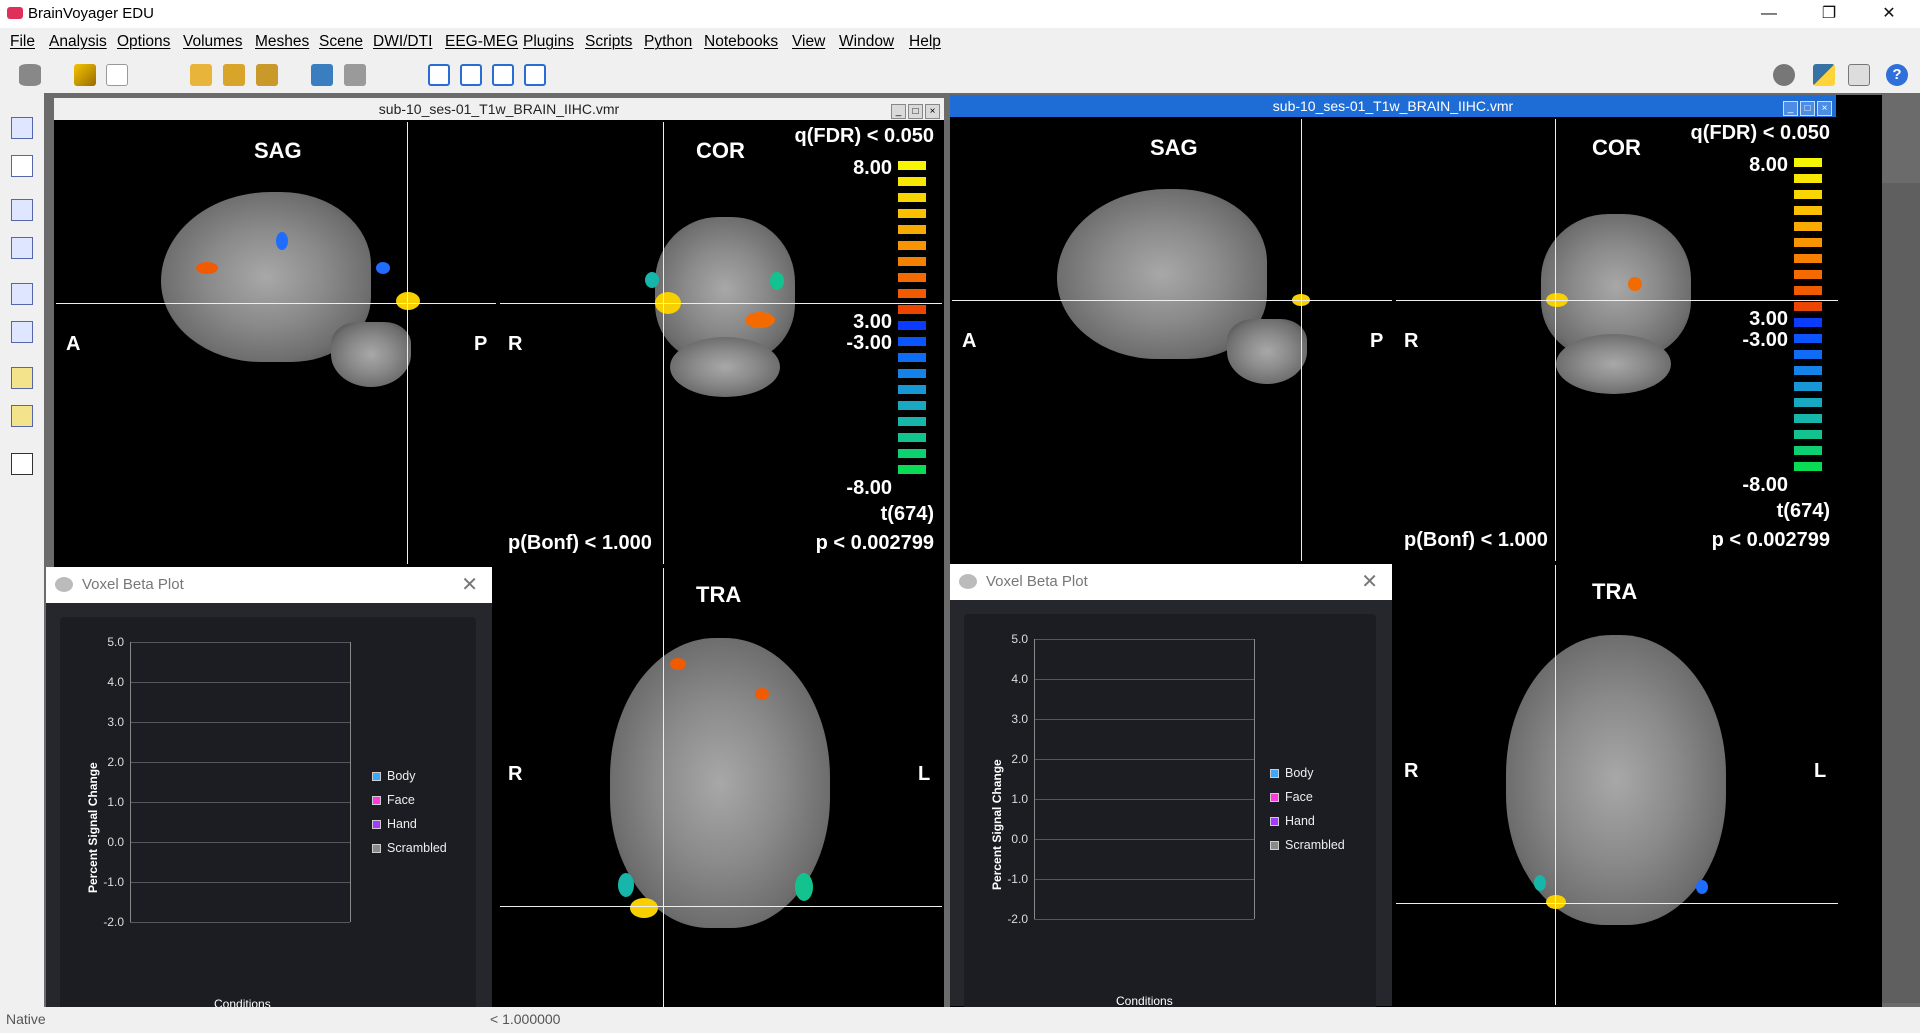 Image resolution: width=1920 pixels, height=1033 pixels. I want to click on notebook-icon, so click(1859, 75).